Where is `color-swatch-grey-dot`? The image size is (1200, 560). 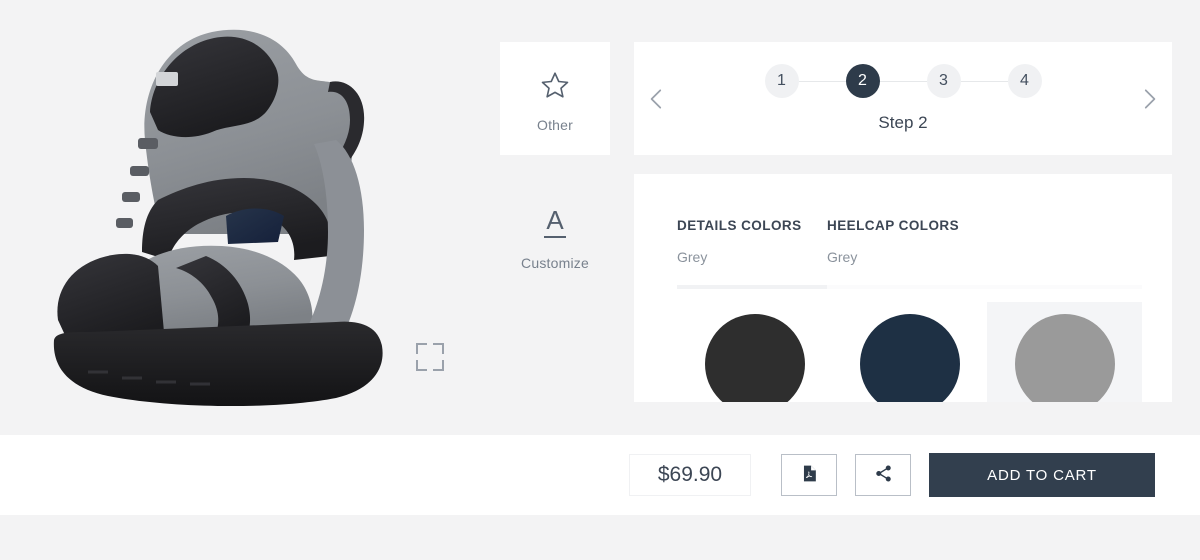
color-swatch-grey-dot is located at coordinates (1064, 358).